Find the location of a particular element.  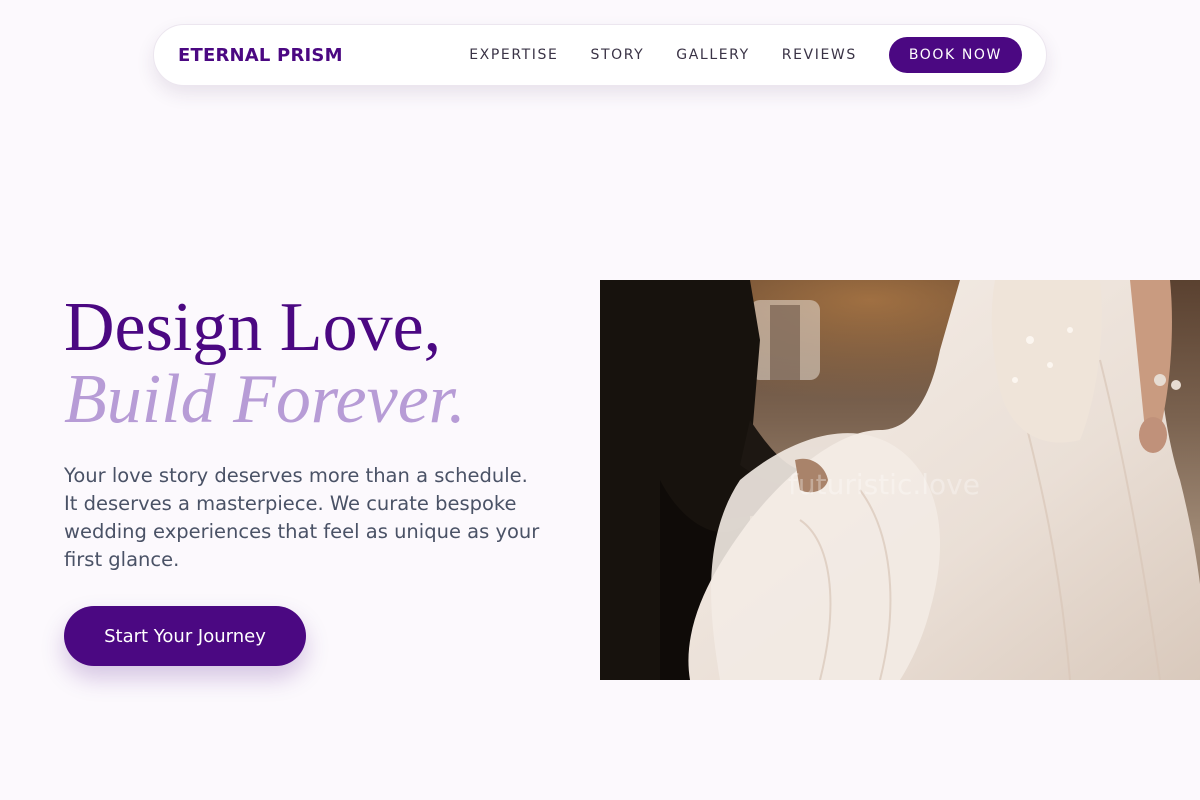

hero-title-line1: Design Love, is located at coordinates (253, 327).